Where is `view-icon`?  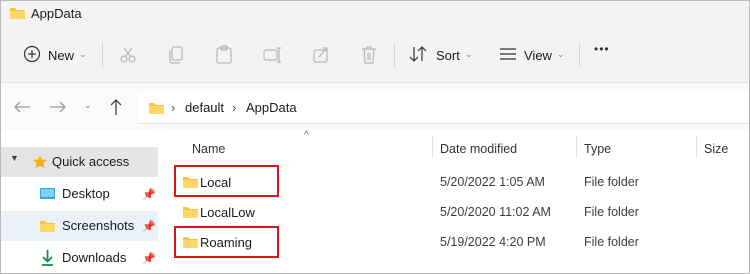 view-icon is located at coordinates (508, 54).